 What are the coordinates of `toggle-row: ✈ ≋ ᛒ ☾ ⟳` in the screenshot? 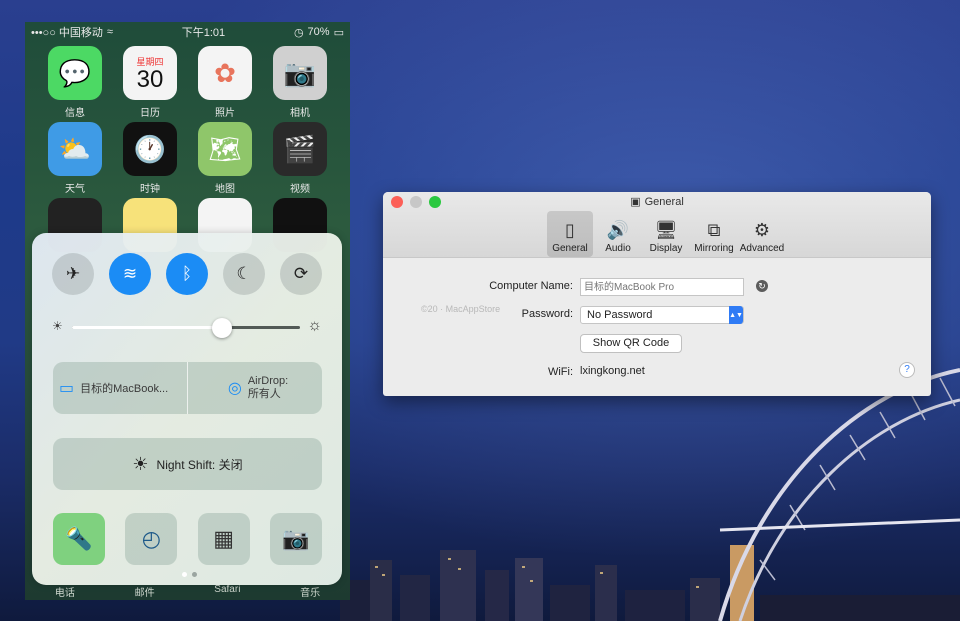 It's located at (187, 274).